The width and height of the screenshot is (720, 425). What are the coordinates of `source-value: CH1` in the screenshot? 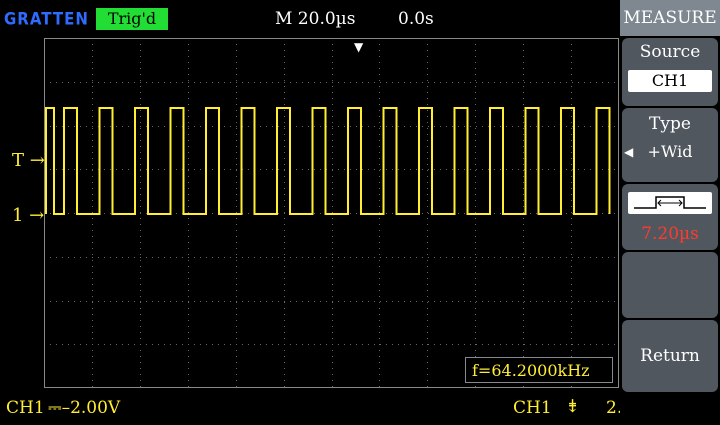 It's located at (670, 81).